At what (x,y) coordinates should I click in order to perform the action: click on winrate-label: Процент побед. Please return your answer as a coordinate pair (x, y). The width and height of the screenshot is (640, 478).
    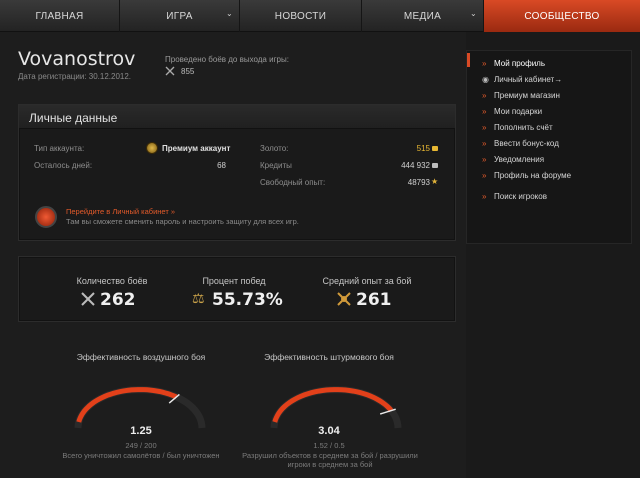
    Looking at the image, I should click on (234, 281).